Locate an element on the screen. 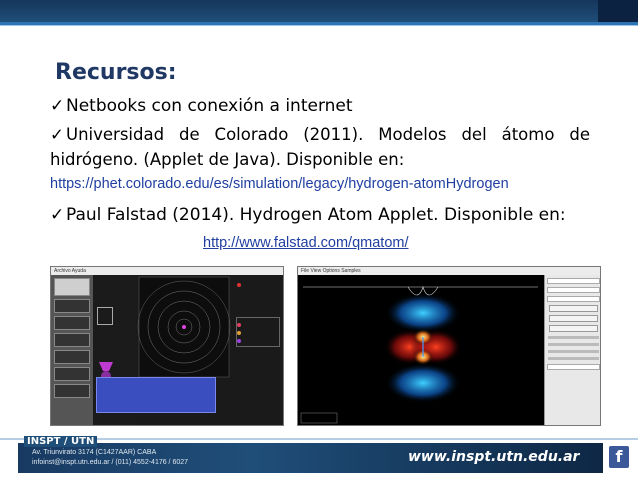 The height and width of the screenshot is (479, 638). applet-menubar: File View Options Samples is located at coordinates (449, 271).